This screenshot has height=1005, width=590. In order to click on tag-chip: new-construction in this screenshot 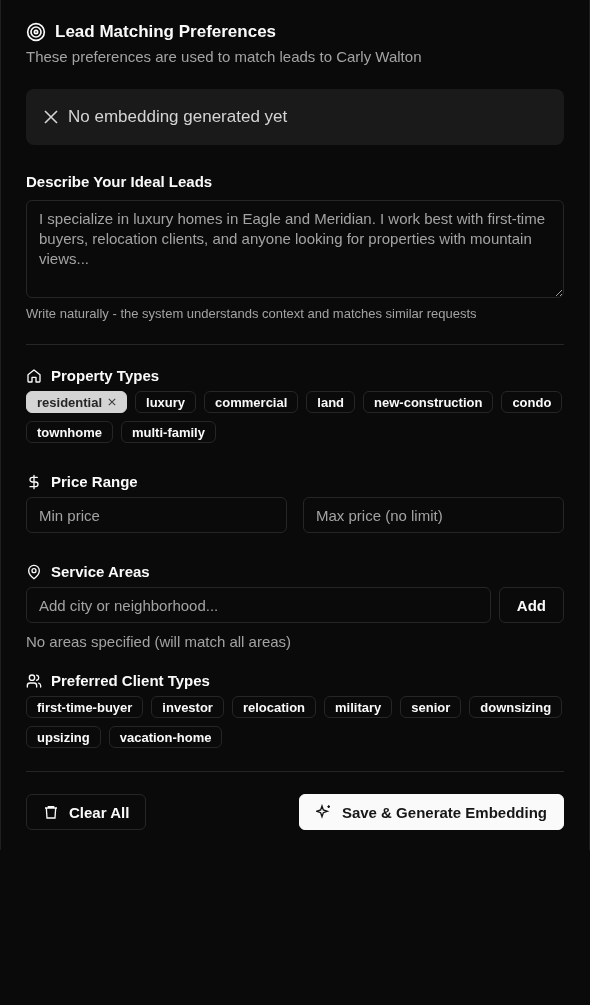, I will do `click(428, 402)`.